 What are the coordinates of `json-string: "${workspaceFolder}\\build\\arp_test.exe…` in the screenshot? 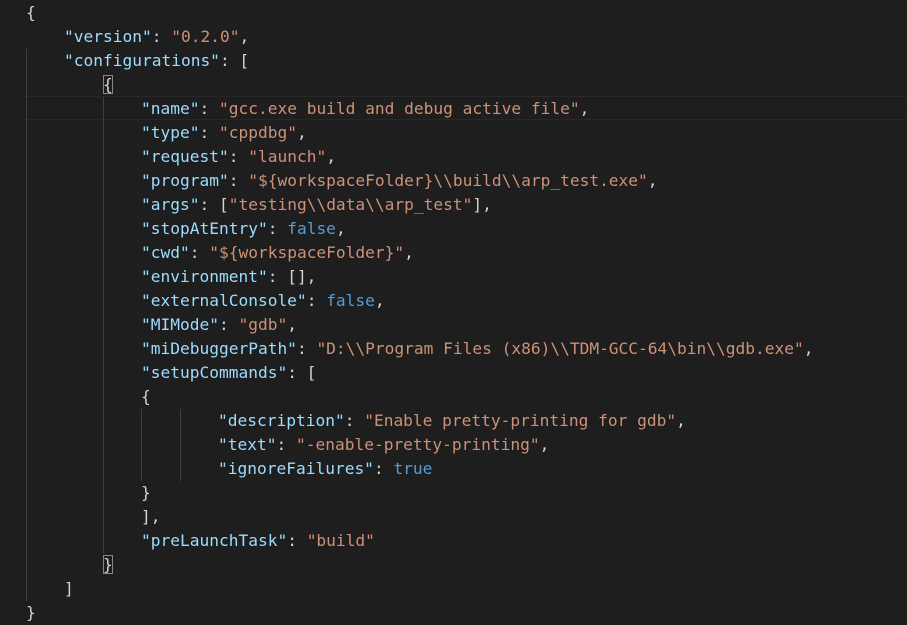 It's located at (448, 180).